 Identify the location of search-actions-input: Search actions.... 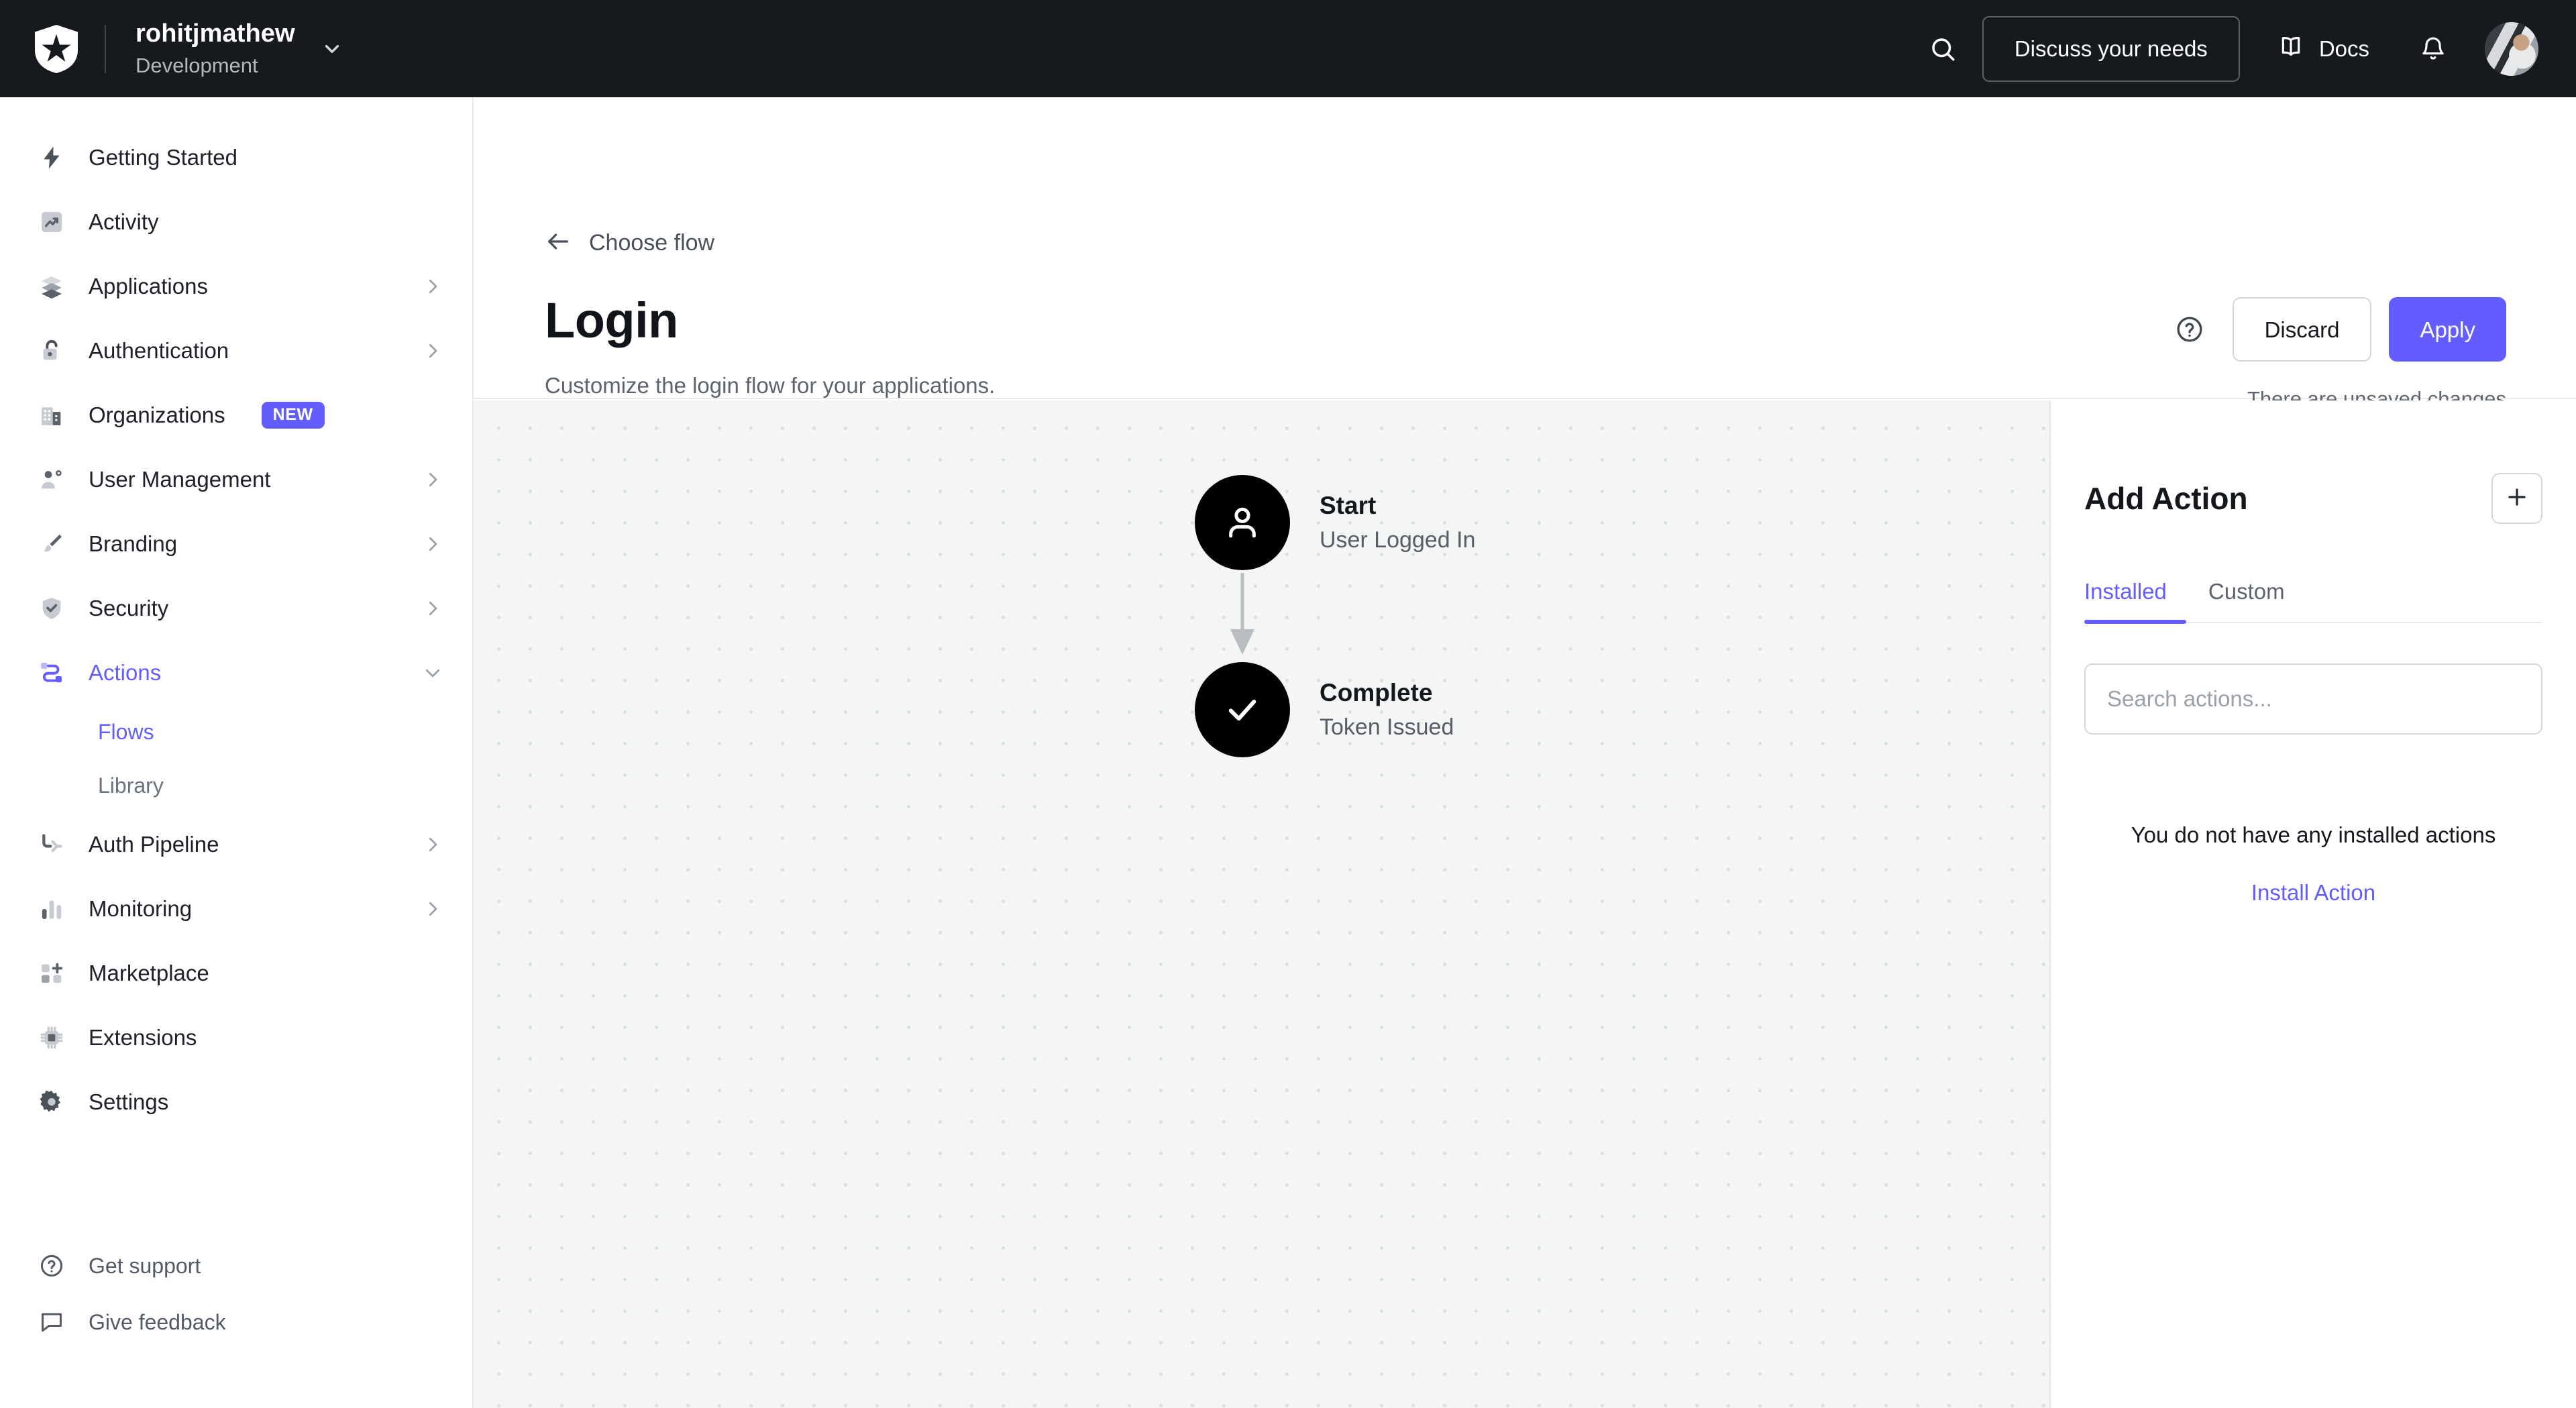
(2313, 699).